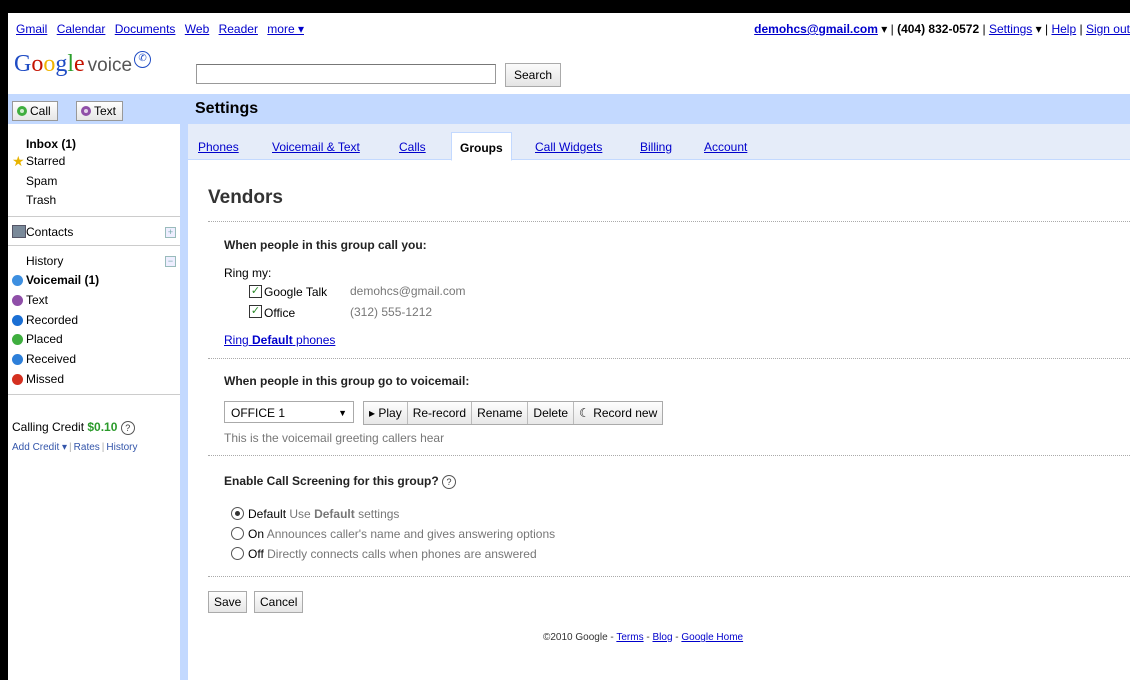 Image resolution: width=1130 pixels, height=680 pixels. I want to click on sidebar-item-text: Text, so click(37, 300).